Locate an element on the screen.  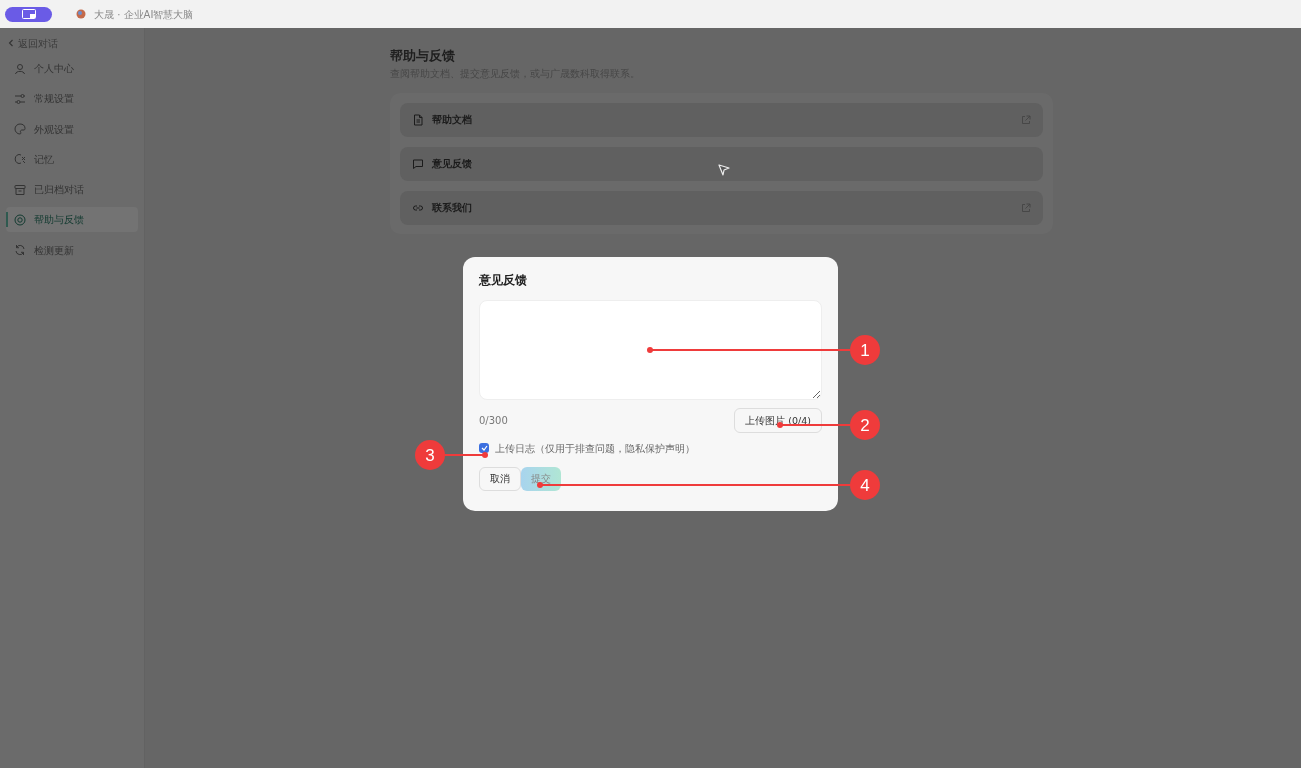
page-title: 帮助与反馈 is located at coordinates (423, 56).